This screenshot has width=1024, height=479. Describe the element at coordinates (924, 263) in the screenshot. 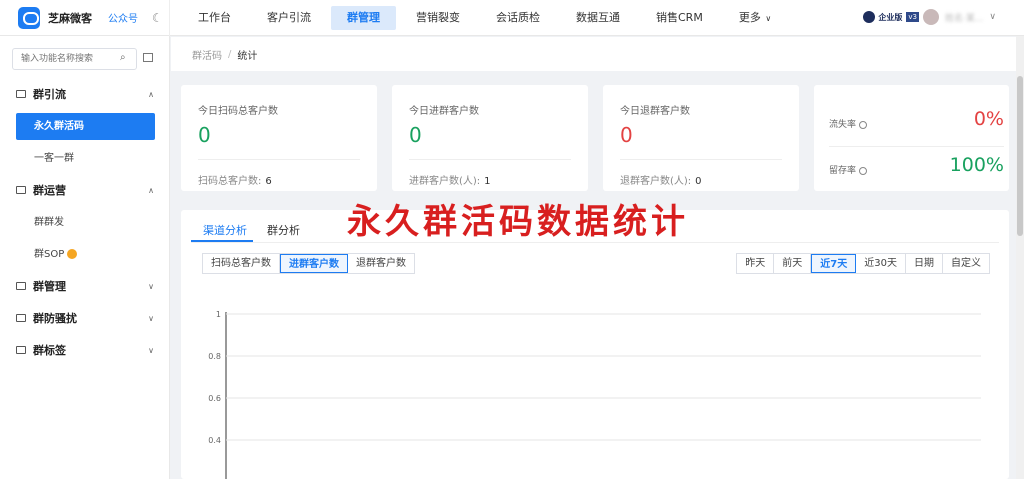

I see `range-date-button: 日期` at that location.